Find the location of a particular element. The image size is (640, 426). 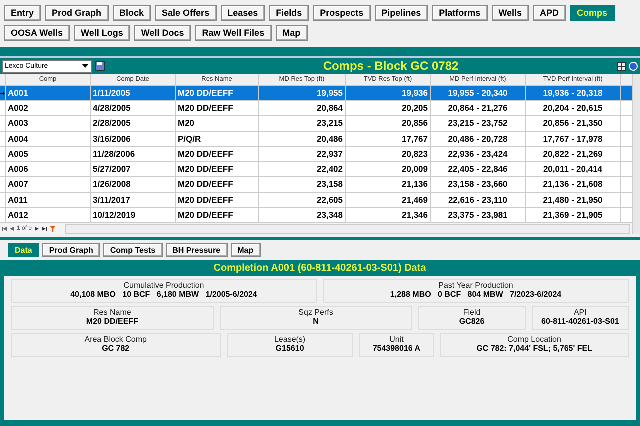

field-value: 754398016 A is located at coordinates (396, 348).